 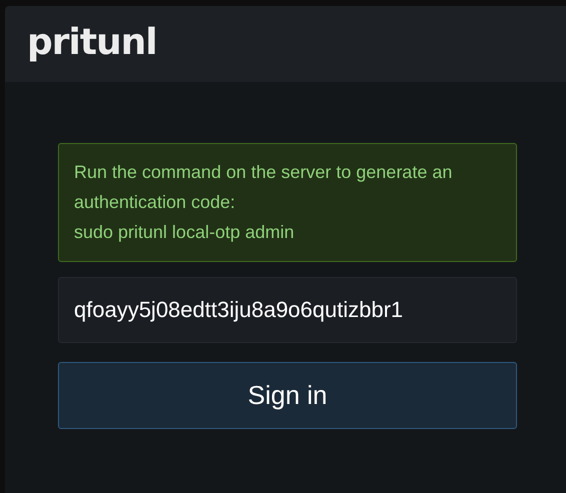 What do you see at coordinates (92, 42) in the screenshot?
I see `logo: pritunl` at bounding box center [92, 42].